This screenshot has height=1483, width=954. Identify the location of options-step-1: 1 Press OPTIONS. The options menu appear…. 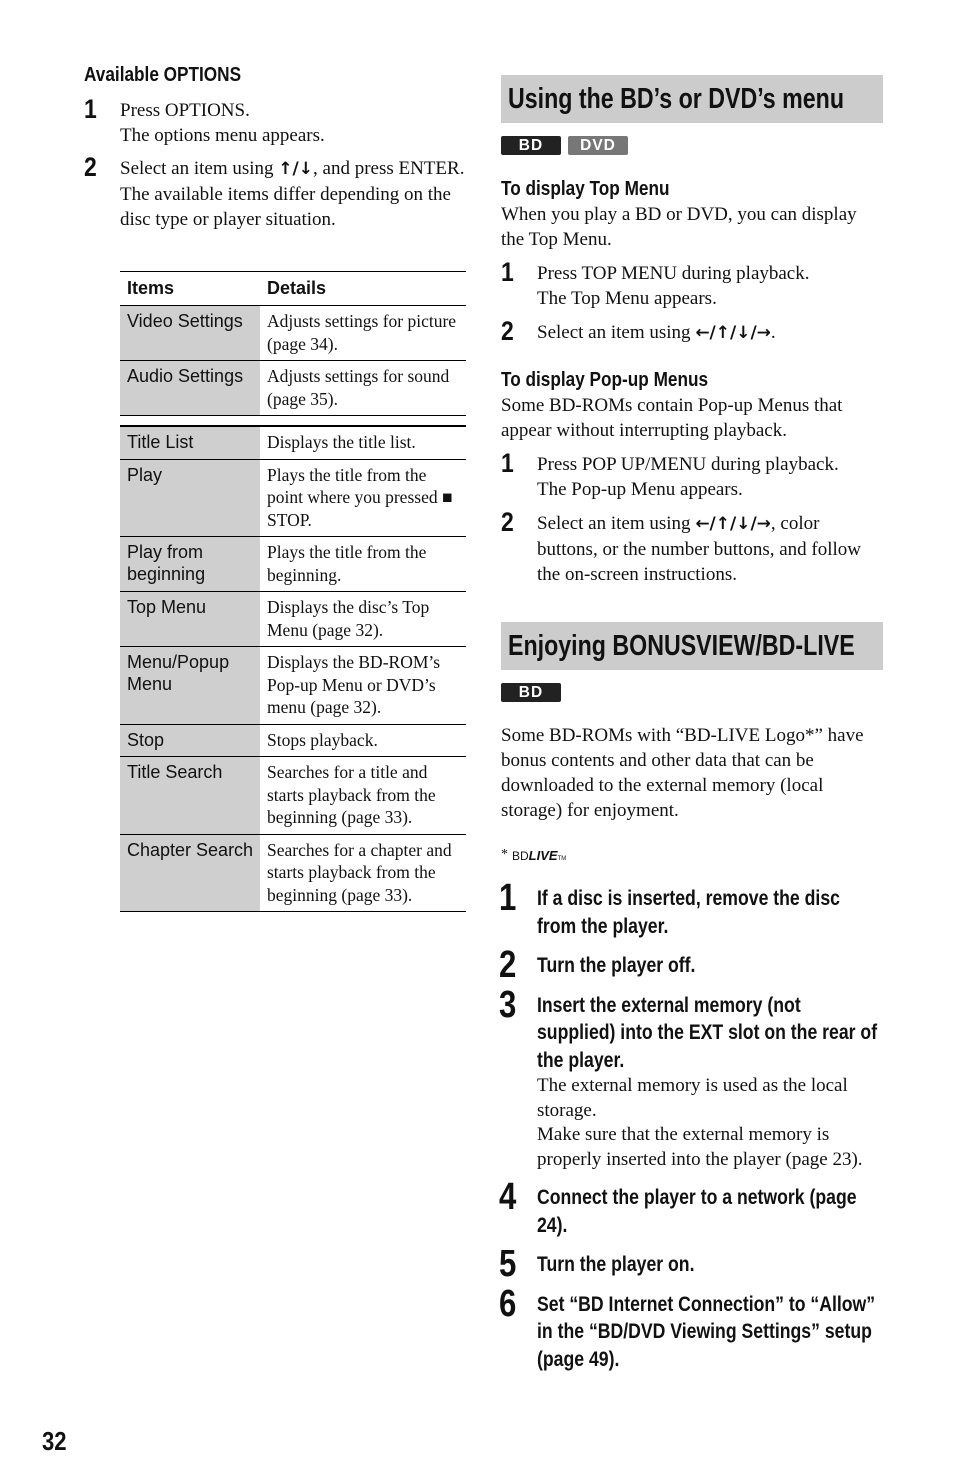
(276, 121).